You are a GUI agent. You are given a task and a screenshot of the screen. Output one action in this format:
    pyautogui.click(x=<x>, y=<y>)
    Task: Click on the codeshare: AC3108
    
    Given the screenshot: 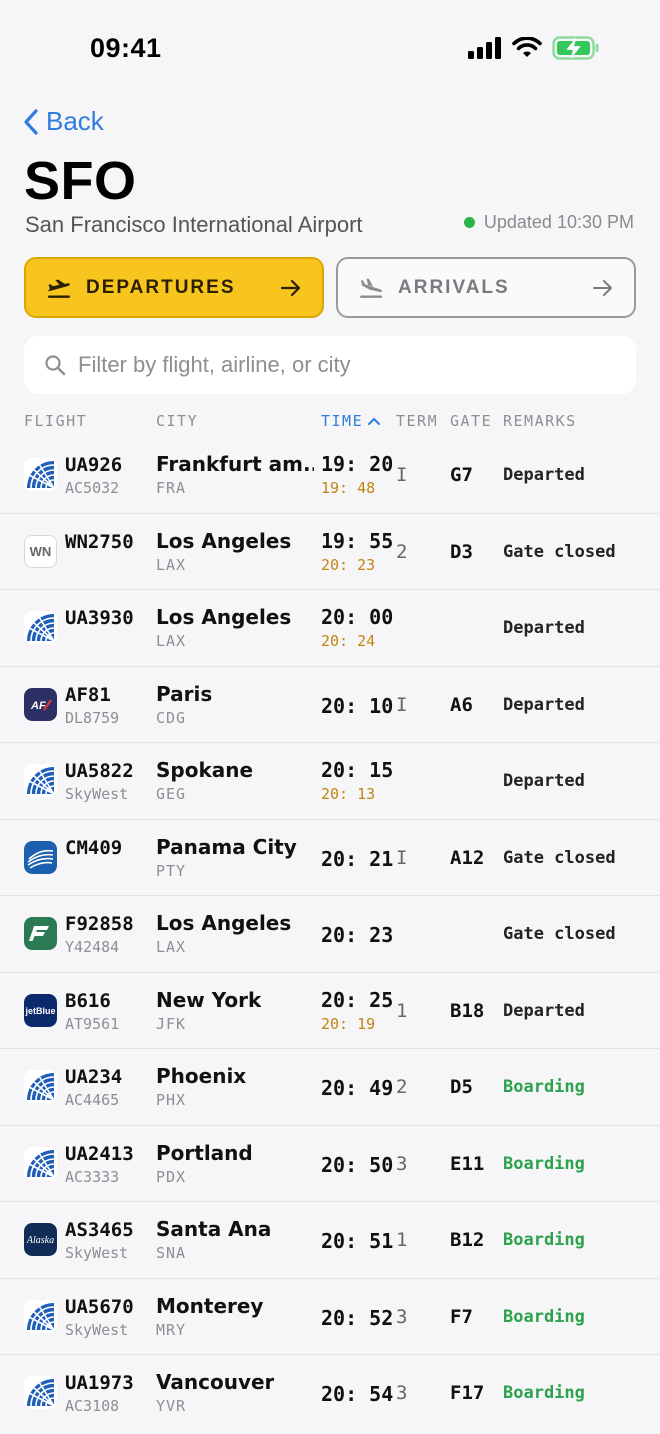 What is the action you would take?
    pyautogui.click(x=92, y=1406)
    